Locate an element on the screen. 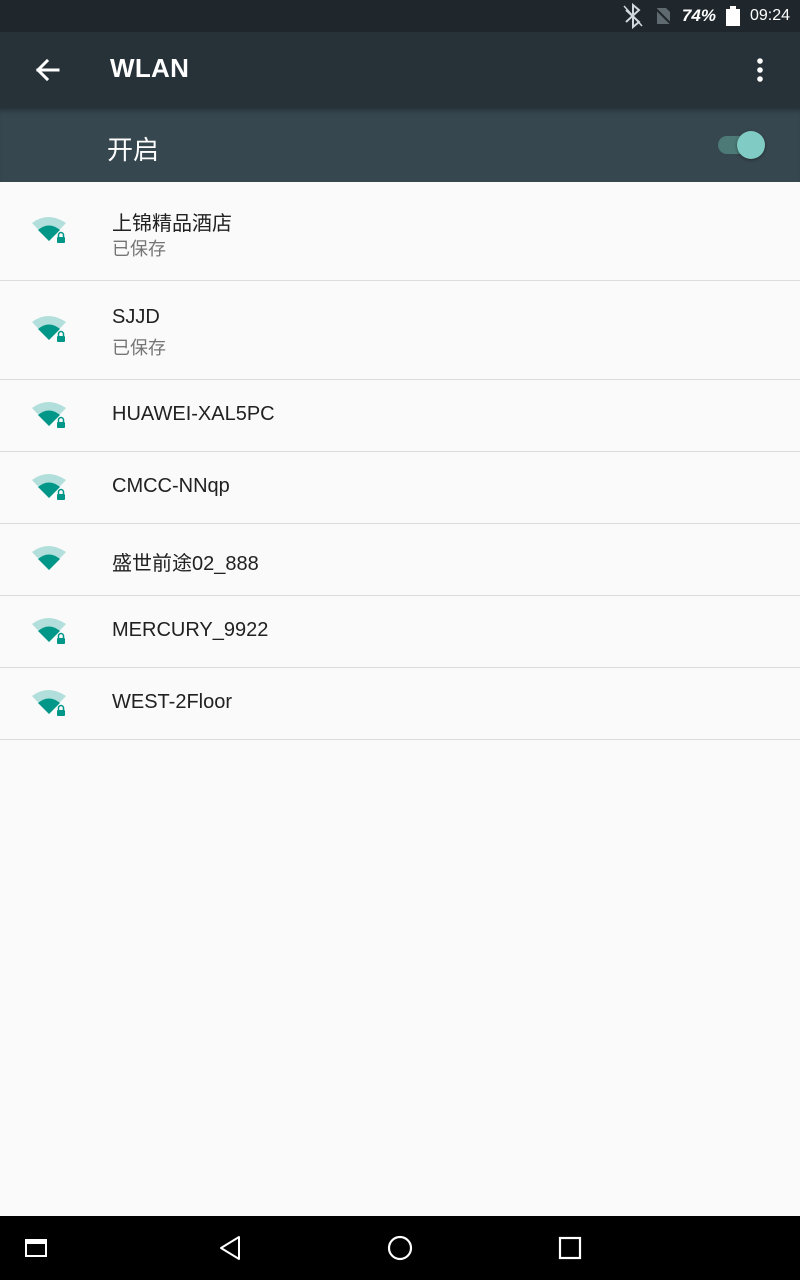  wifi-signal-open-icon is located at coordinates (49, 558).